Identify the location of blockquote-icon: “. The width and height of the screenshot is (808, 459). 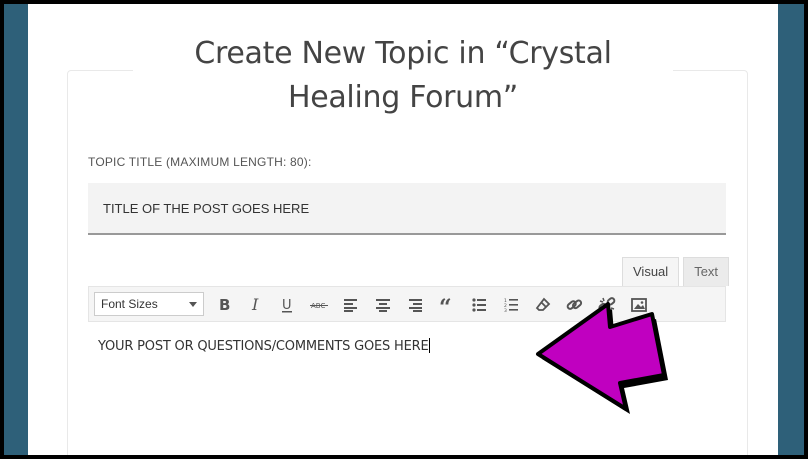
(445, 305).